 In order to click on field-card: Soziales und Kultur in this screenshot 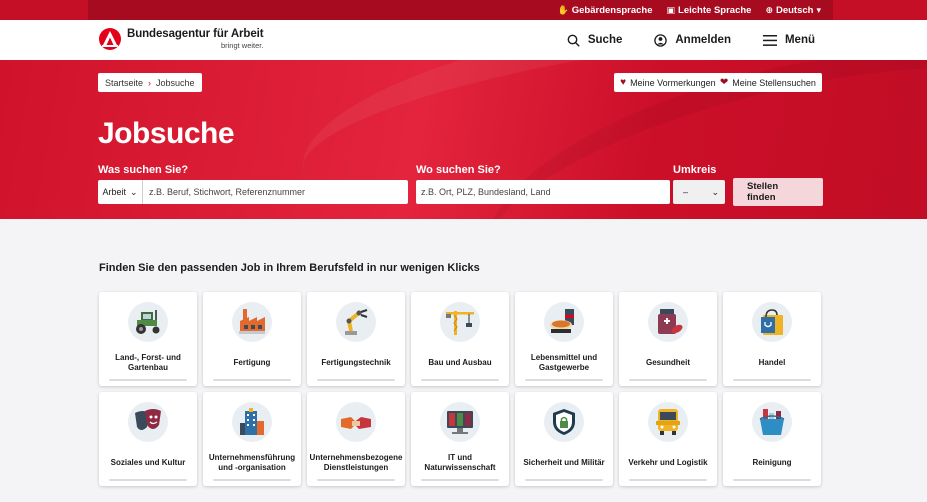, I will do `click(148, 439)`.